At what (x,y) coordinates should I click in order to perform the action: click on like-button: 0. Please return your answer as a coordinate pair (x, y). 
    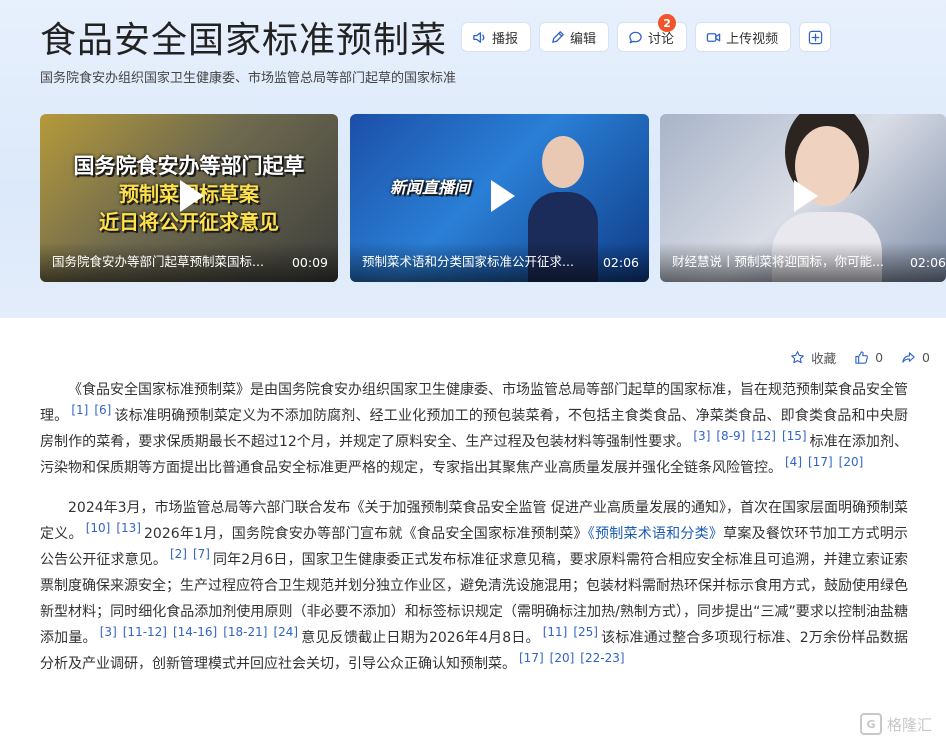
    Looking at the image, I should click on (868, 357).